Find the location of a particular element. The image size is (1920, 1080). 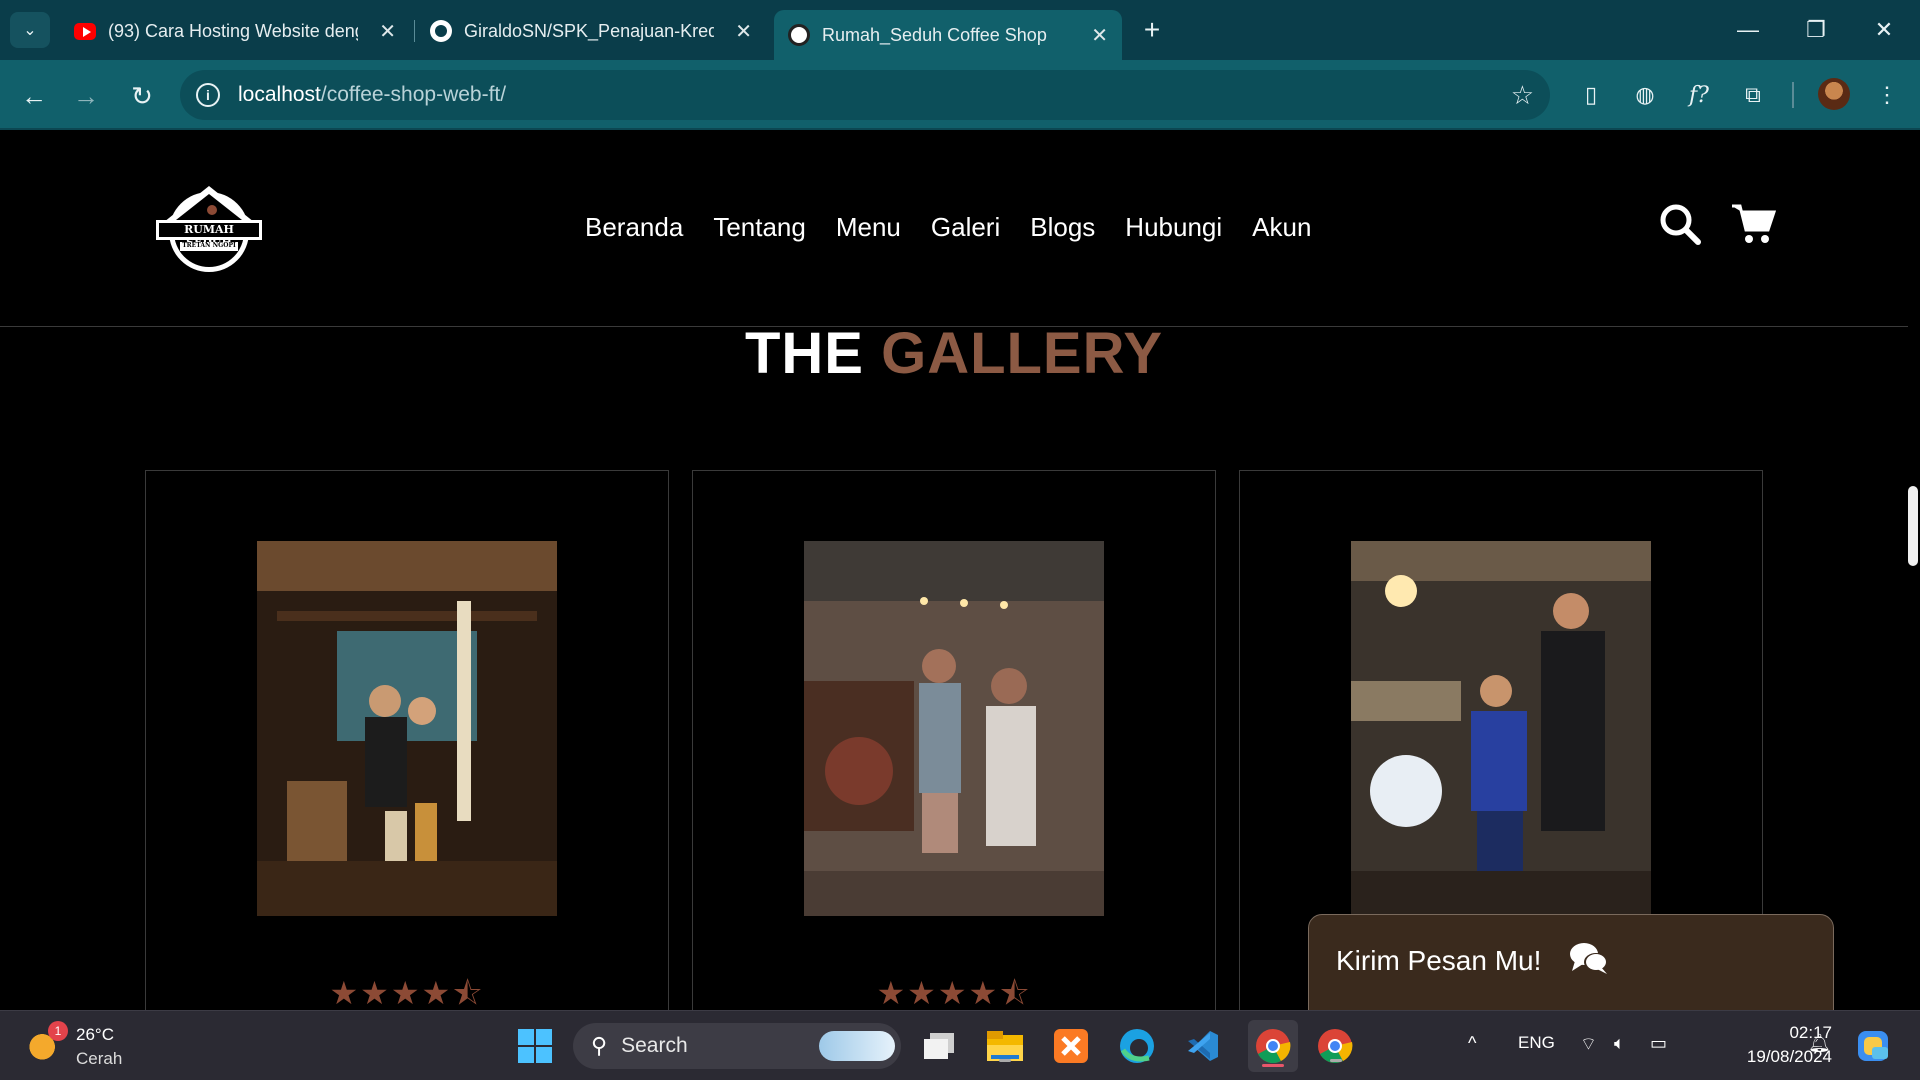

tab-title: Rumah_Seduh Coffee Shop is located at coordinates (934, 34).